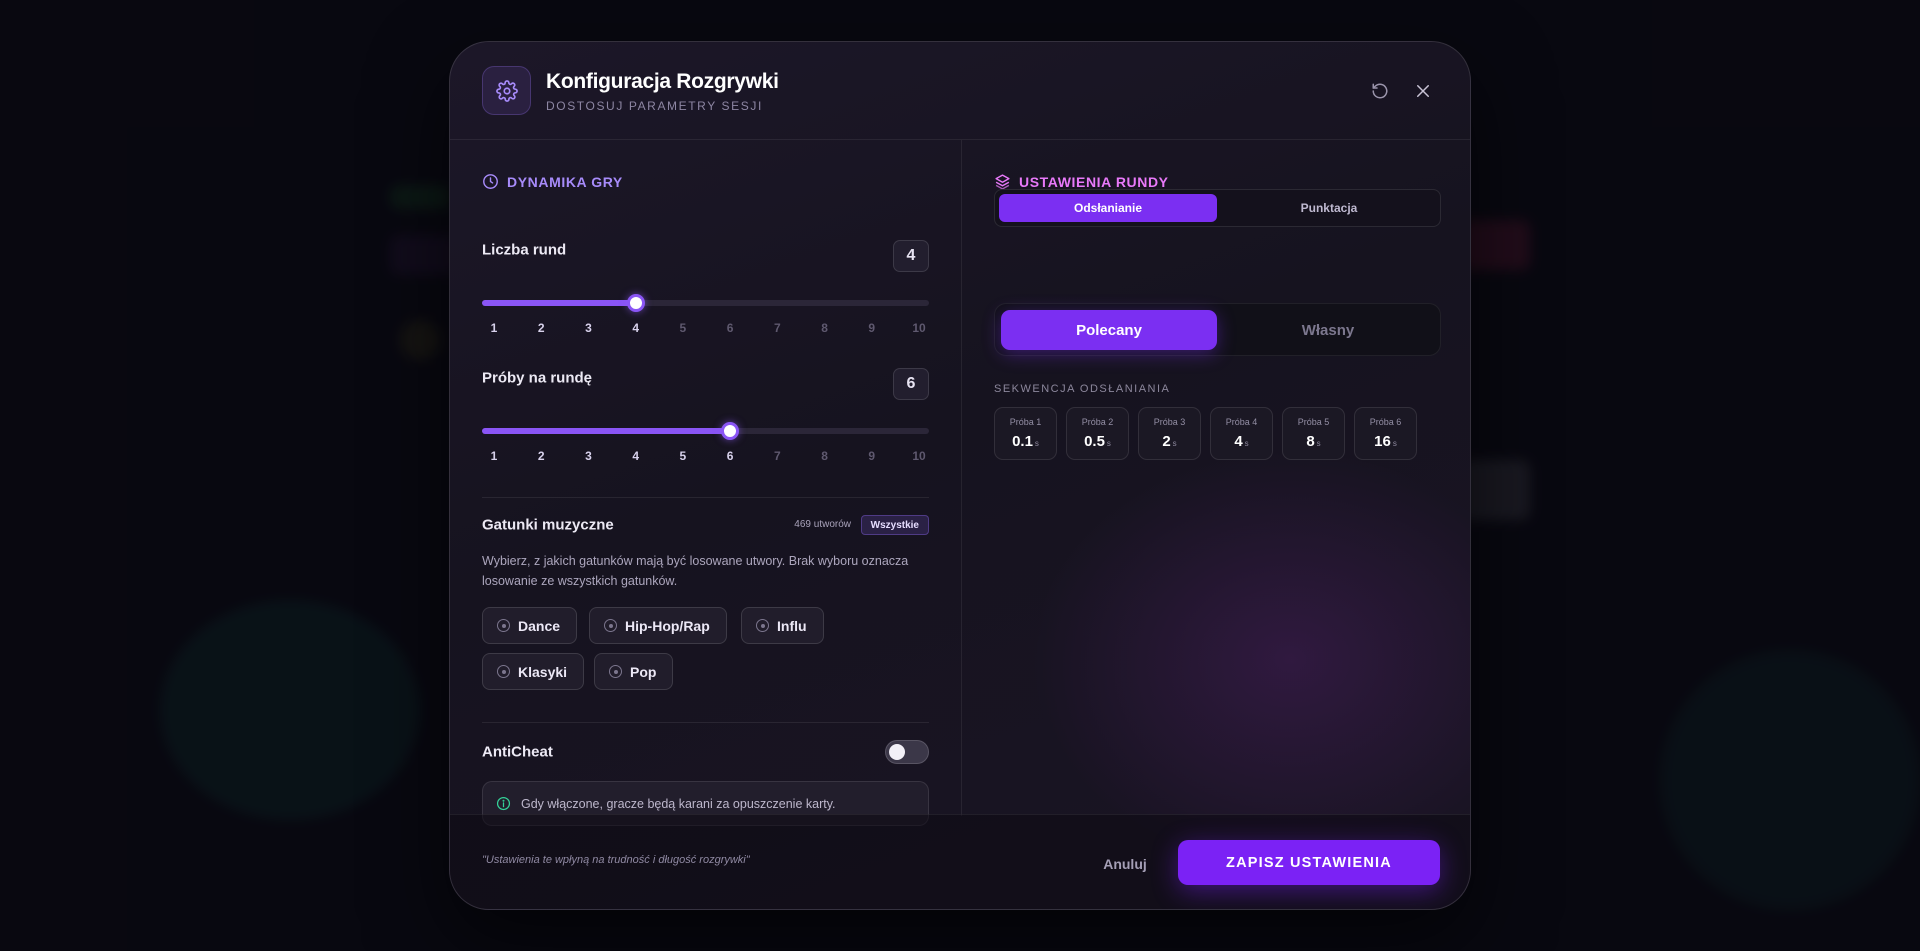 This screenshot has height=951, width=1920. I want to click on close-icon, so click(1423, 91).